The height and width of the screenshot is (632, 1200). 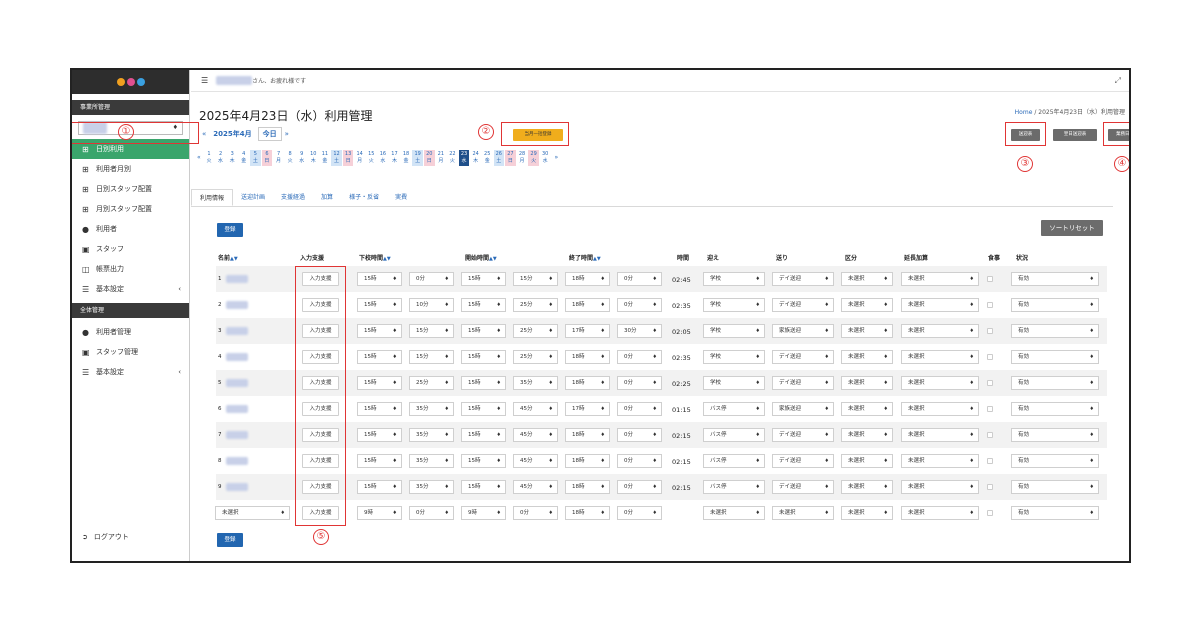 I want to click on calendar-day: 21 月, so click(x=441, y=158).